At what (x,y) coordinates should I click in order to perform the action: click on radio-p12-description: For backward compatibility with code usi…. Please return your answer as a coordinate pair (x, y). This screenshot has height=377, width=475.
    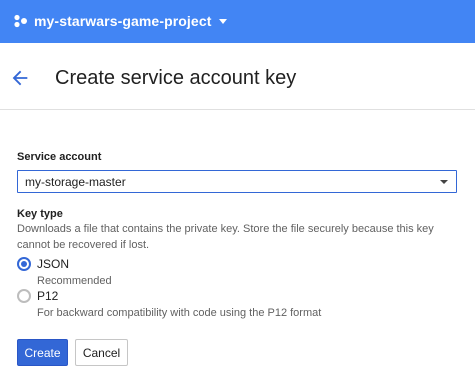
    Looking at the image, I should click on (179, 313).